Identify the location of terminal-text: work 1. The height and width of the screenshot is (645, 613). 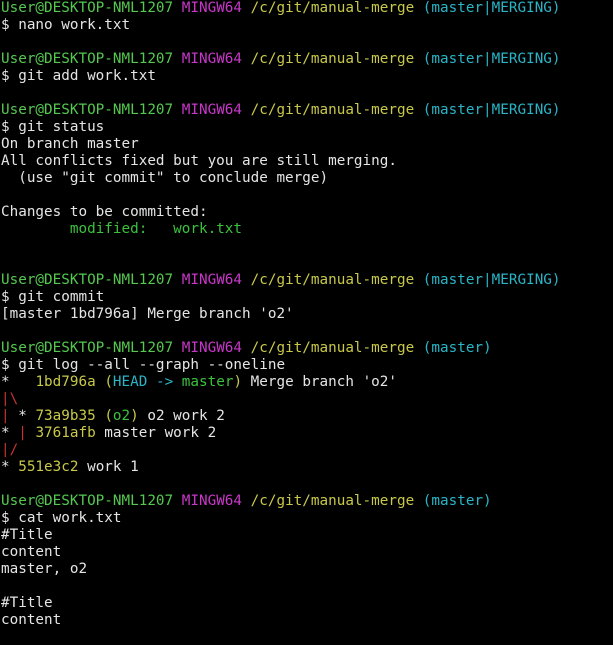
(108, 467).